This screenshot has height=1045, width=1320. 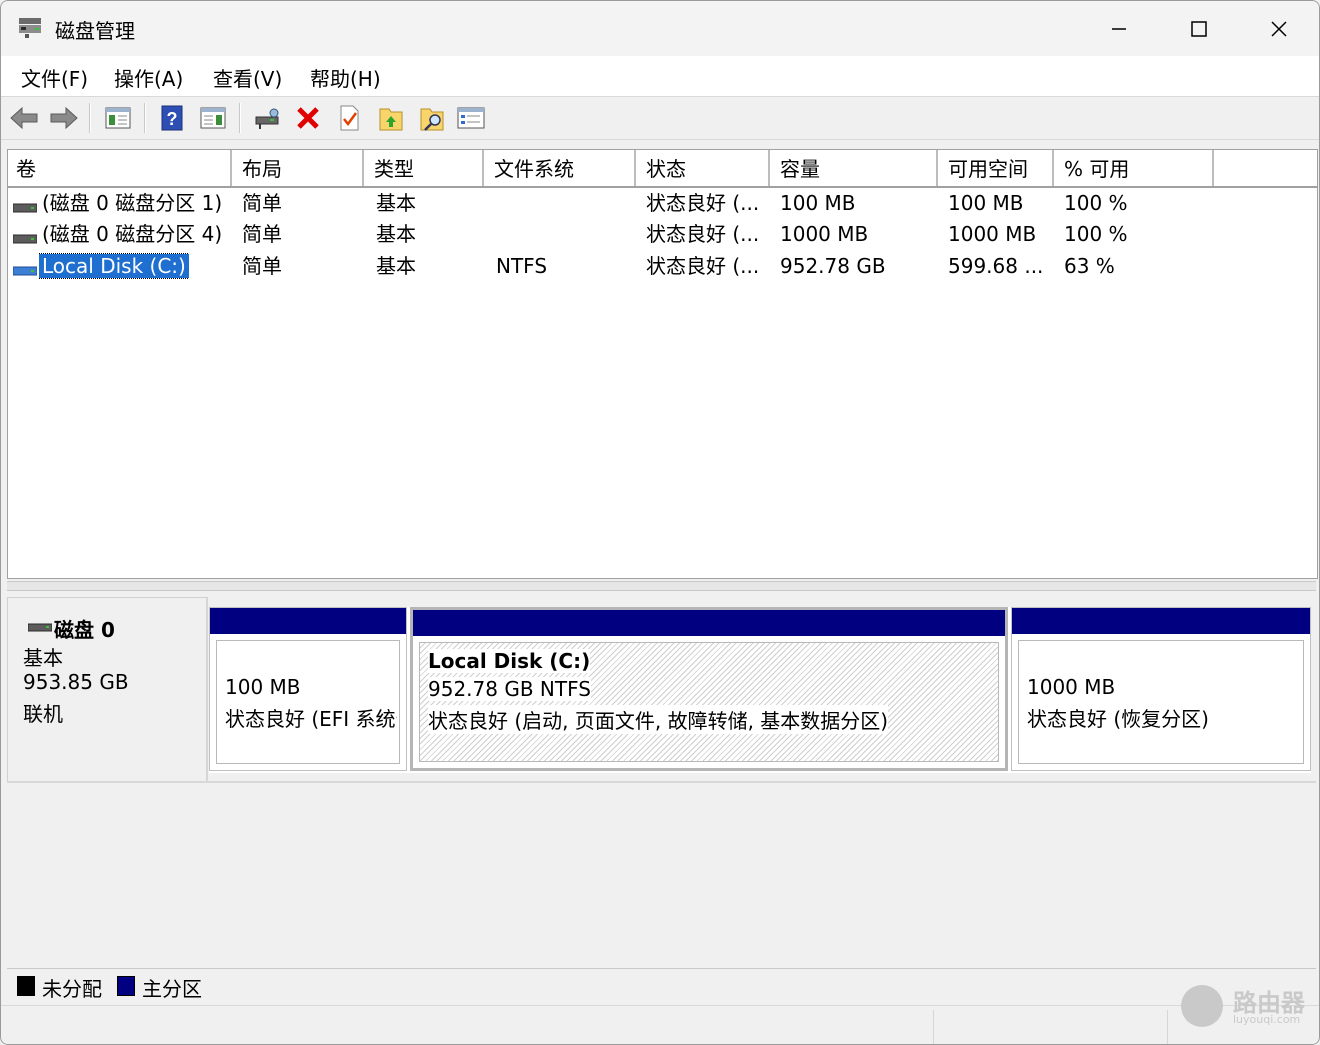 I want to click on watermark: 路由器 luyouqi.com, so click(x=1249, y=1006).